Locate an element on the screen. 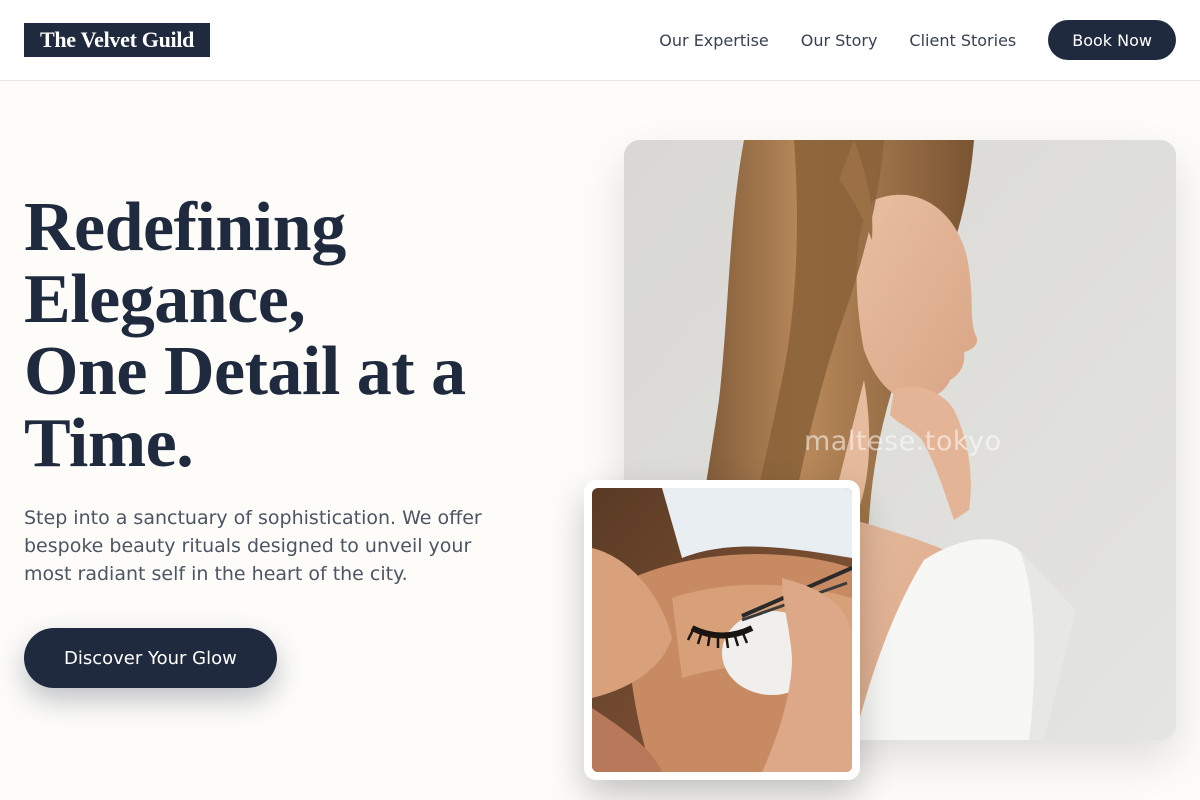  headline-line: Redefining is located at coordinates (185, 227).